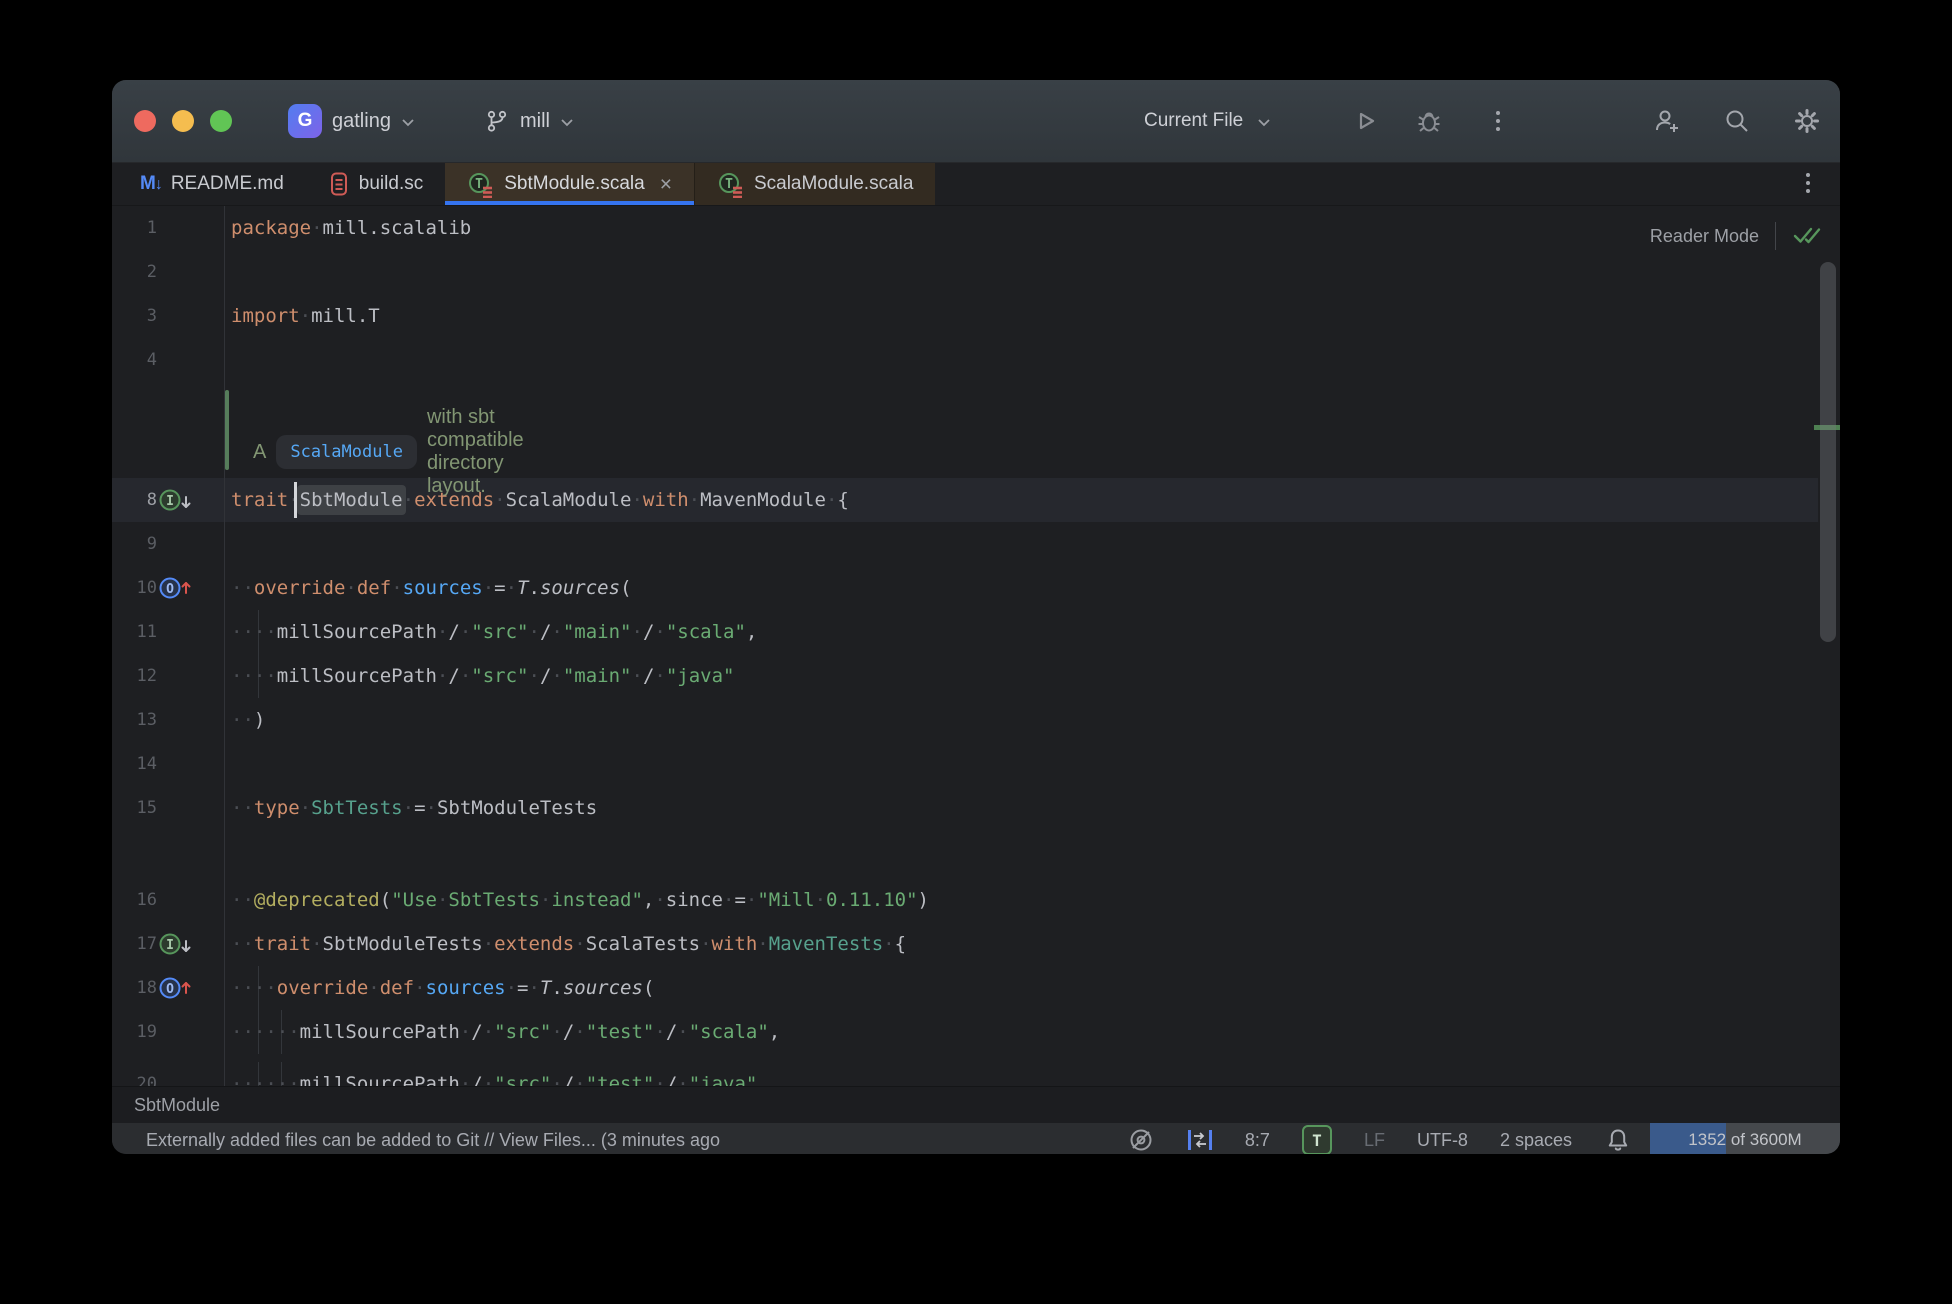 This screenshot has width=1952, height=1304. I want to click on line-number: 9, so click(151, 544).